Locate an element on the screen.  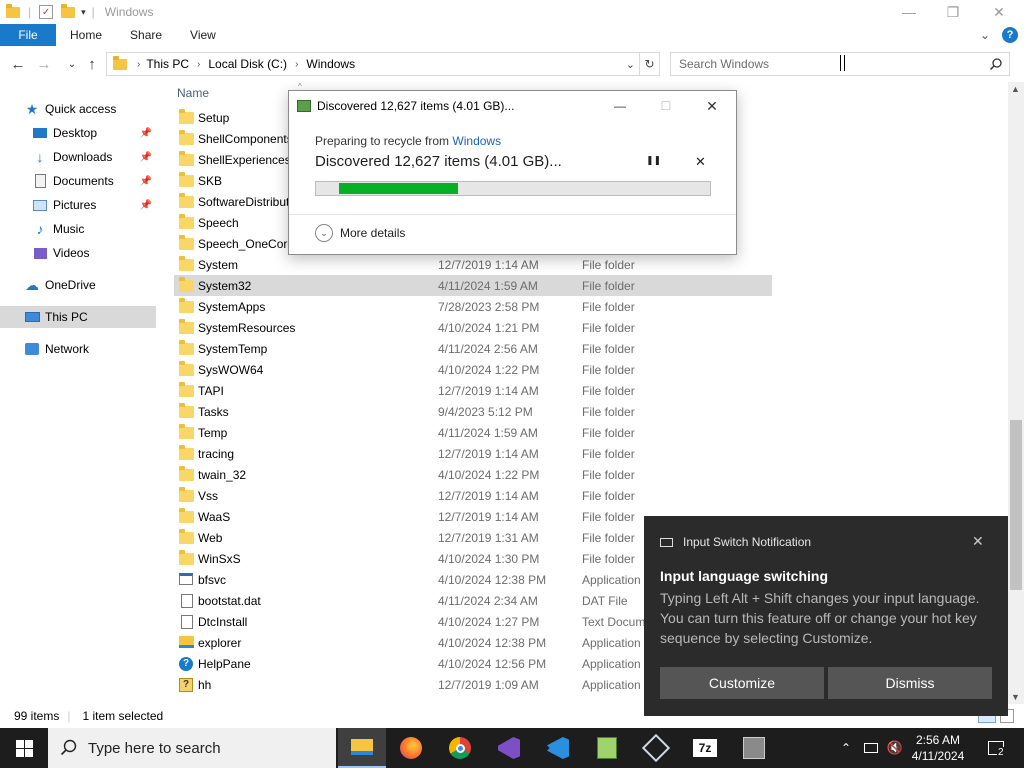
volume-muted-icon: 🔇 is located at coordinates (895, 748).